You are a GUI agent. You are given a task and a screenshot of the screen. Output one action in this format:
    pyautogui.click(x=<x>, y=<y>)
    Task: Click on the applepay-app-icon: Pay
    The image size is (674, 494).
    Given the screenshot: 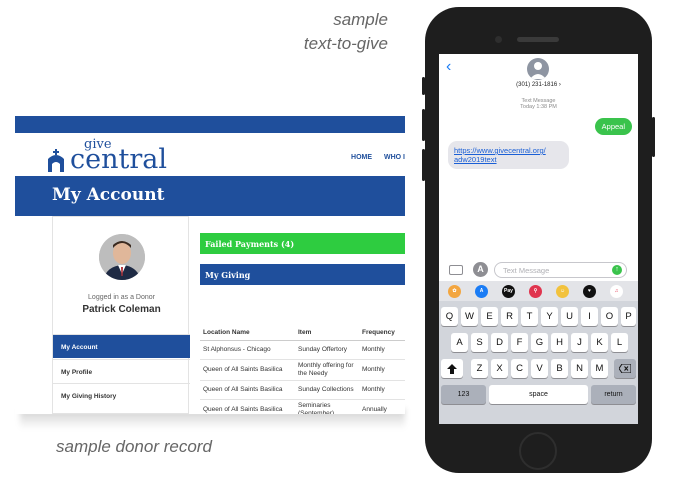 What is the action you would take?
    pyautogui.click(x=508, y=291)
    